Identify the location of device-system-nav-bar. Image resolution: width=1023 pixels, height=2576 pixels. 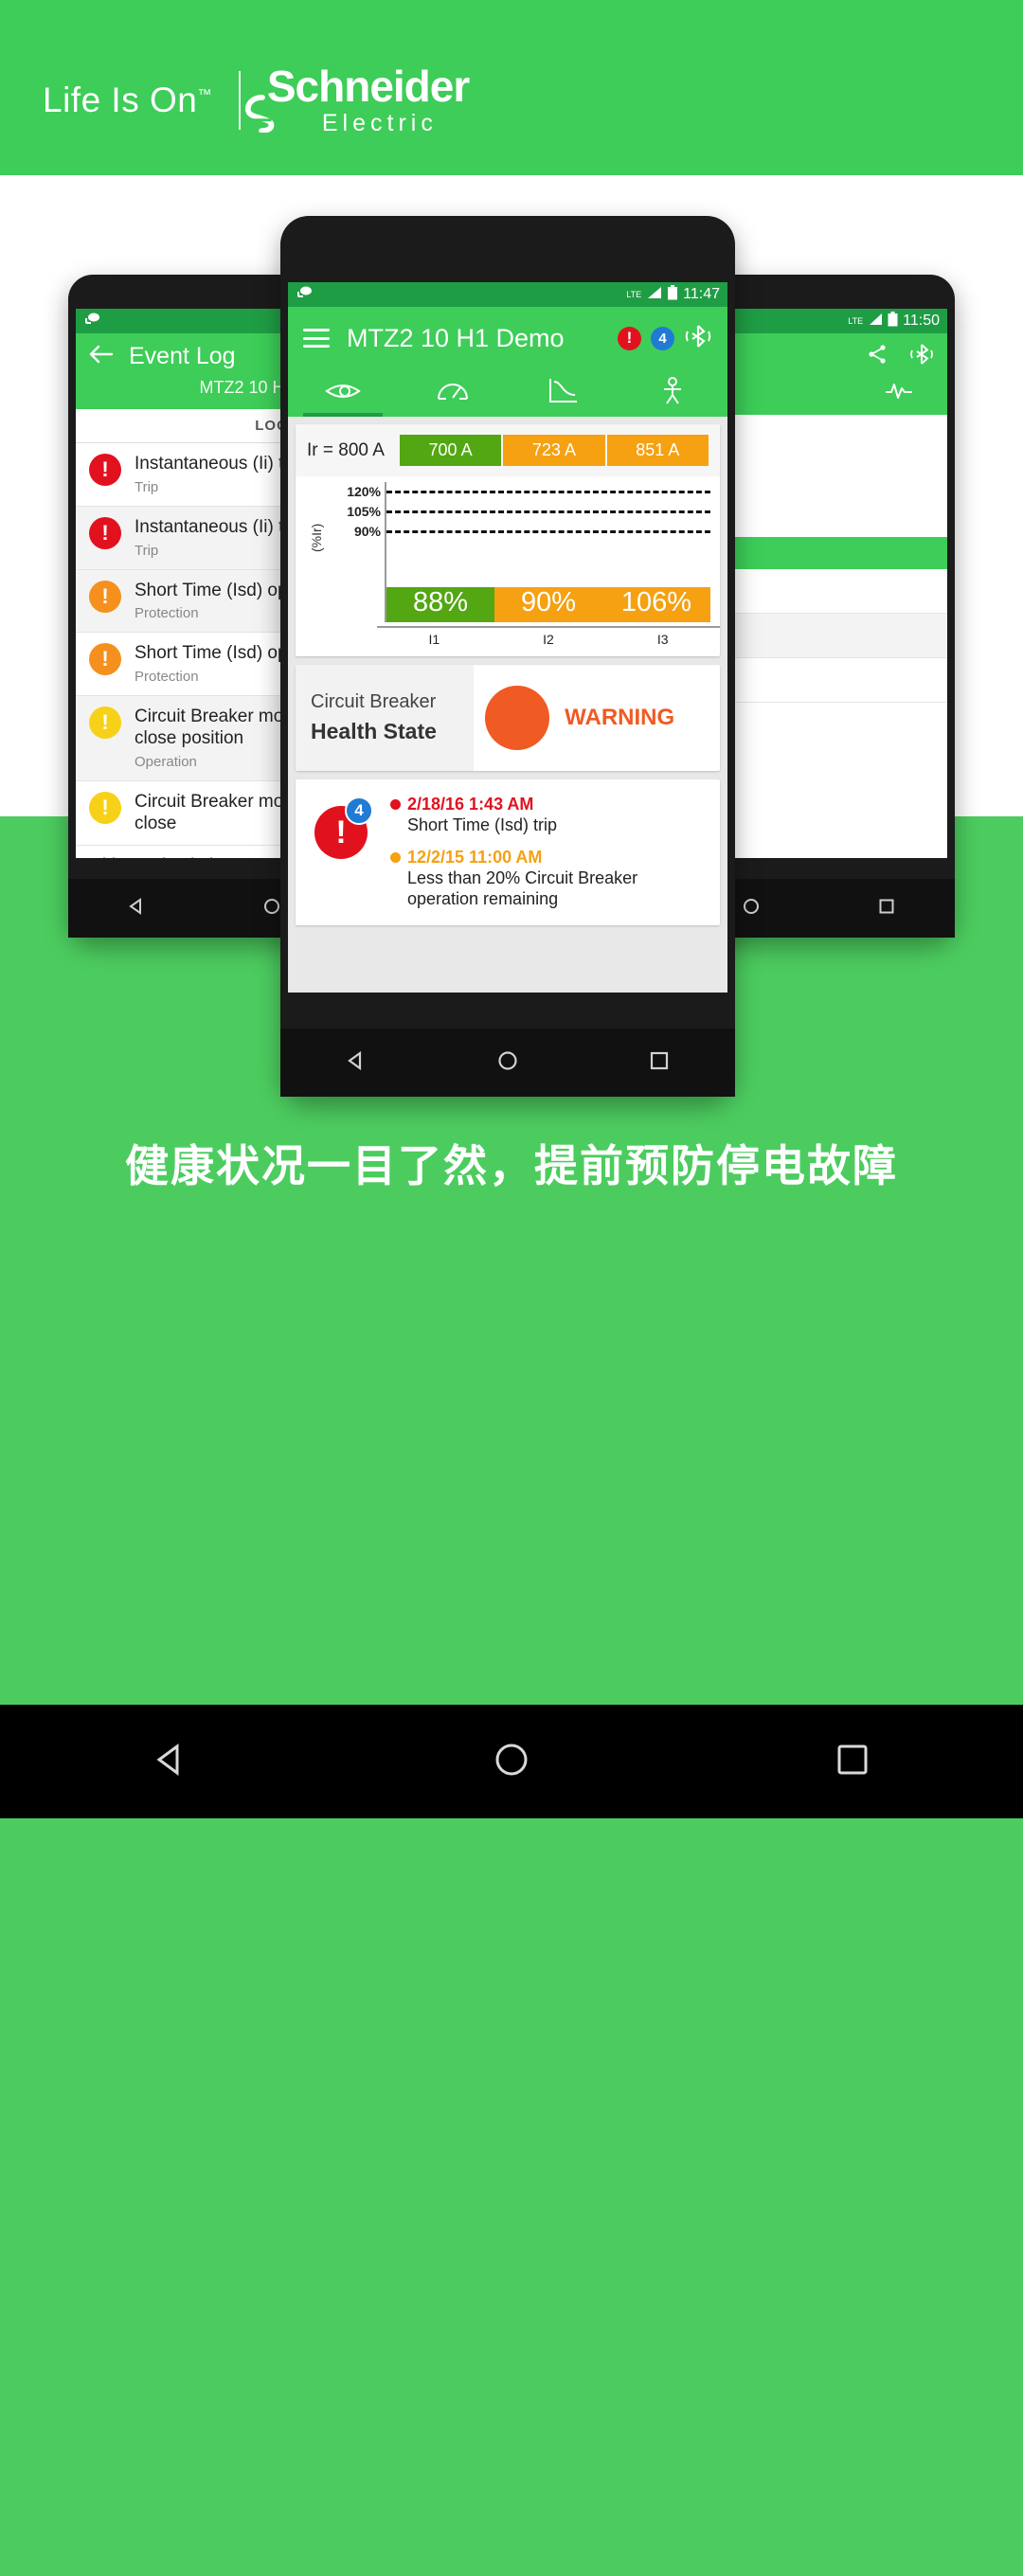
(511, 1761).